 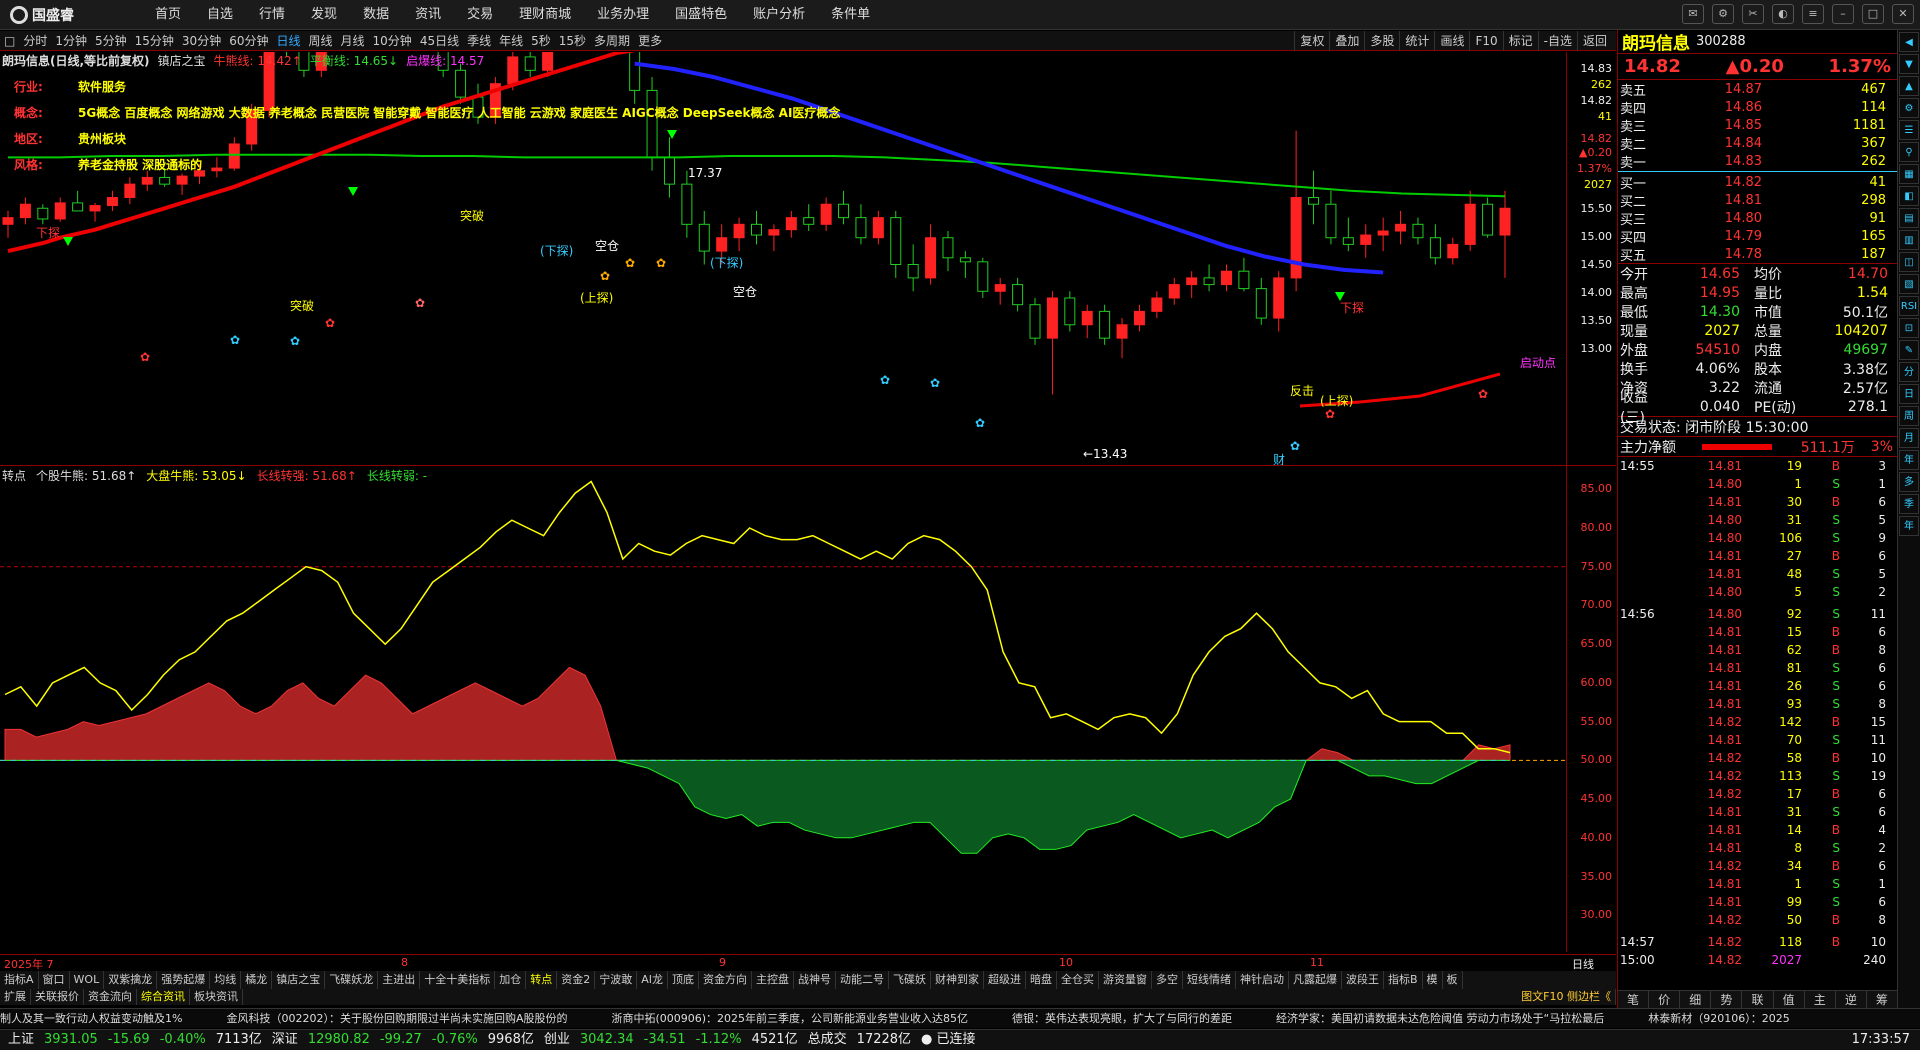 I want to click on menu-item: 资讯, so click(x=428, y=15).